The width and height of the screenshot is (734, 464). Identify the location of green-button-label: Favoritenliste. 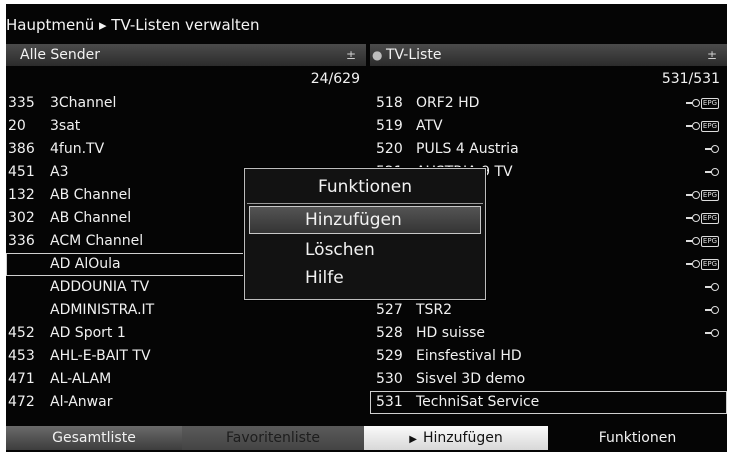
(273, 438).